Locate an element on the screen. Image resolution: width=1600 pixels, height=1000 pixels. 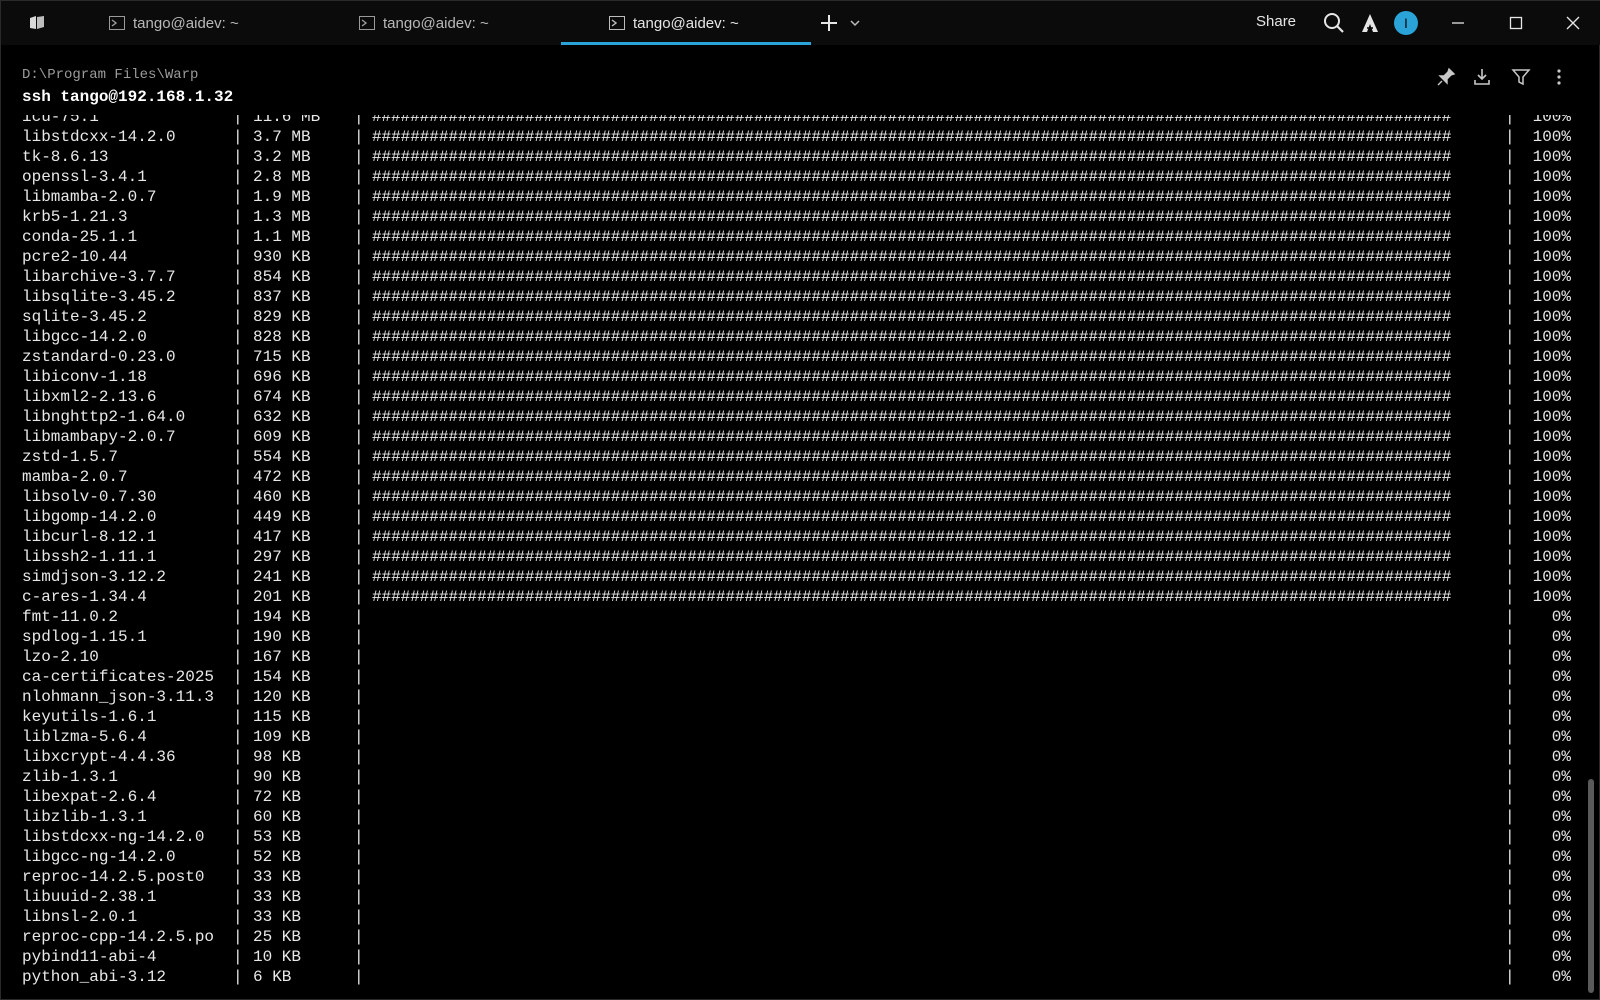
warp-ai-icon is located at coordinates (1370, 23).